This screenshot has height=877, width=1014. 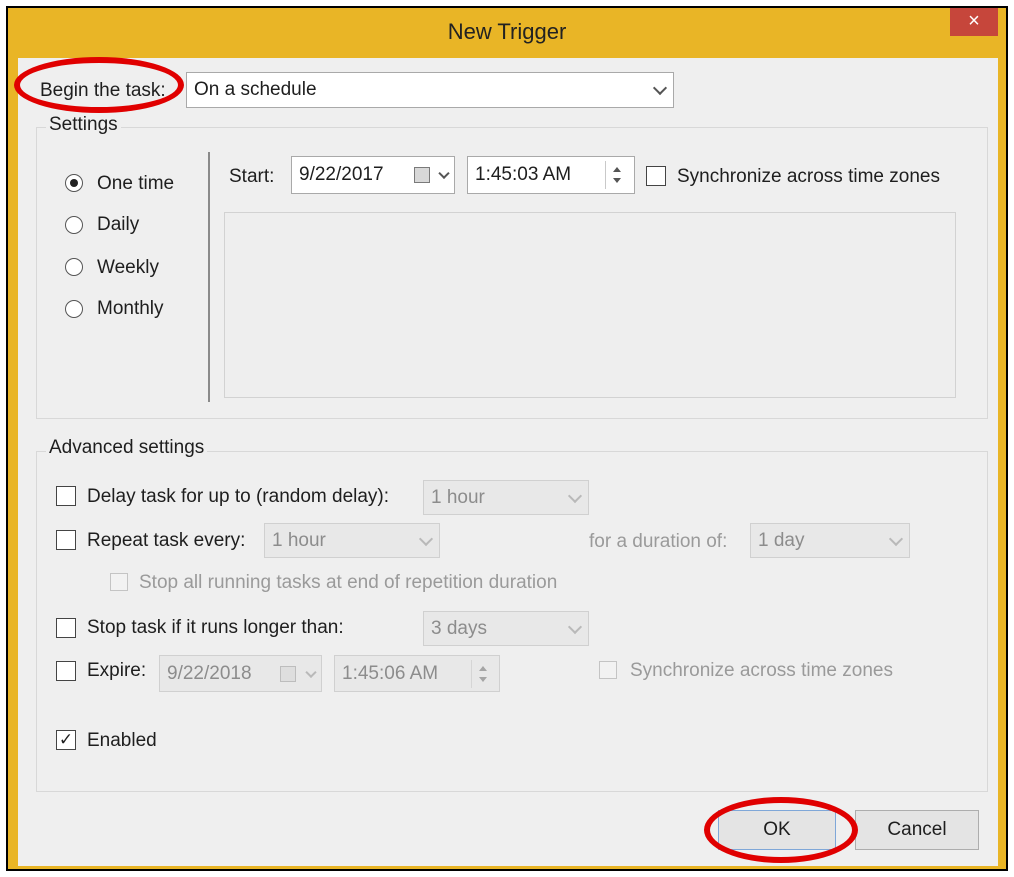 I want to click on cancel-button: Cancel, so click(x=917, y=830).